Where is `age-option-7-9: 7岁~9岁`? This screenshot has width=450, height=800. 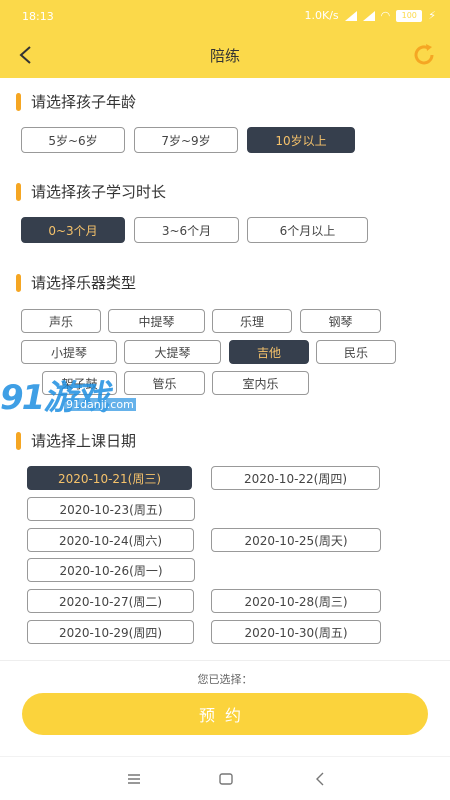 age-option-7-9: 7岁~9岁 is located at coordinates (186, 140).